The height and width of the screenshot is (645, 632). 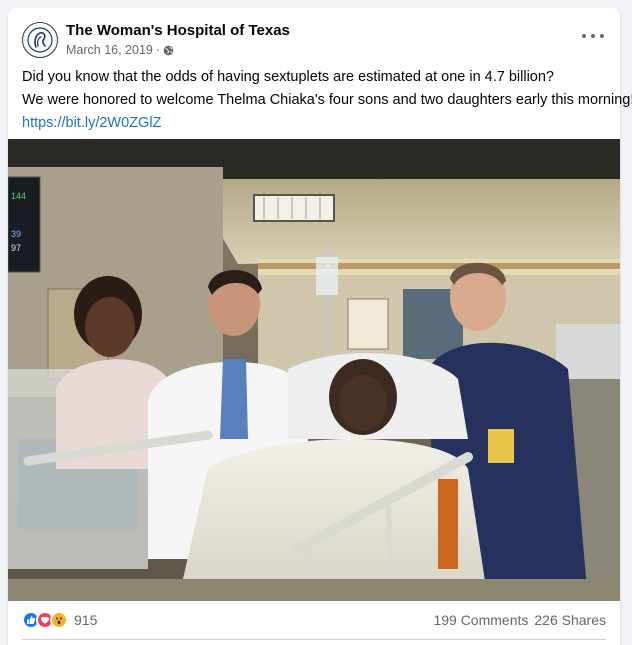 I want to click on wow-icon, so click(x=59, y=620).